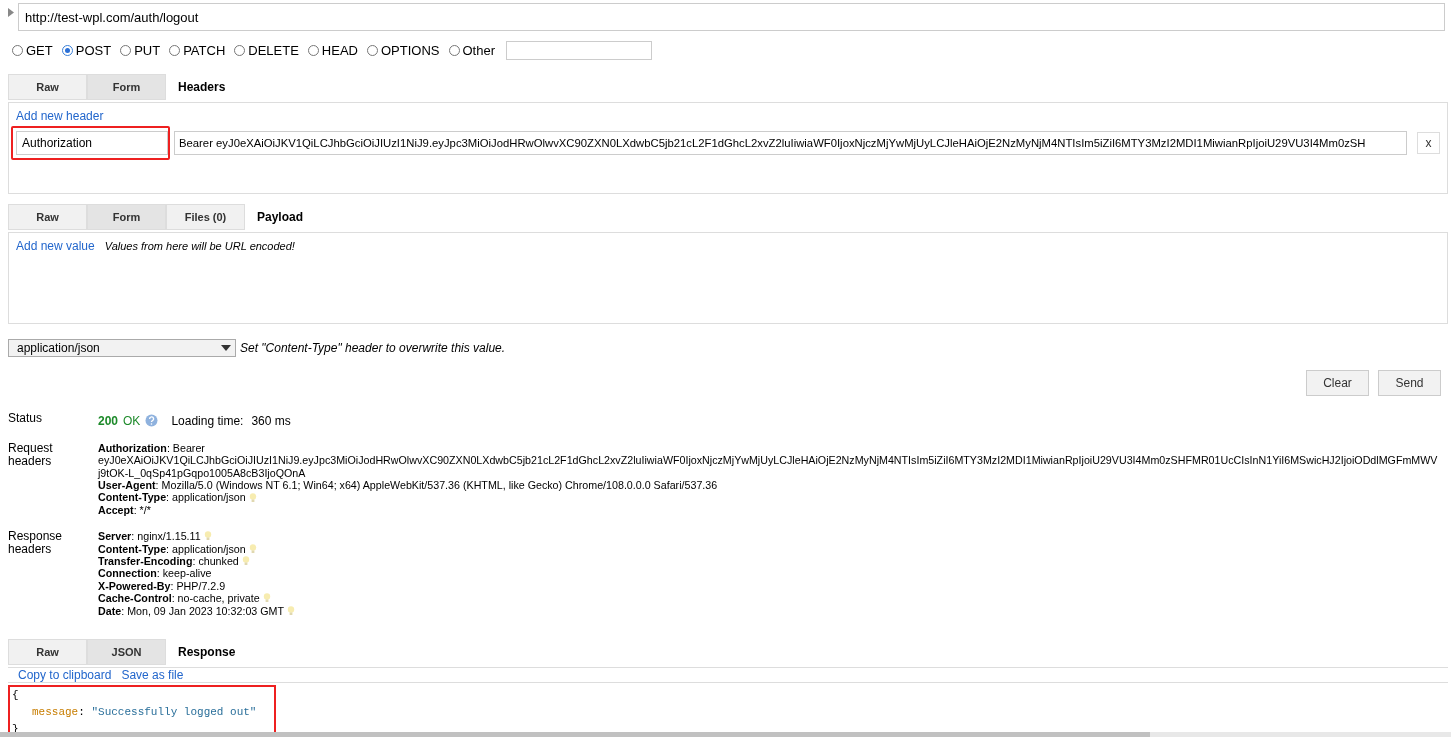 The image size is (1451, 737). Describe the element at coordinates (124, 510) in the screenshot. I see `header-line: Accept: */*` at that location.